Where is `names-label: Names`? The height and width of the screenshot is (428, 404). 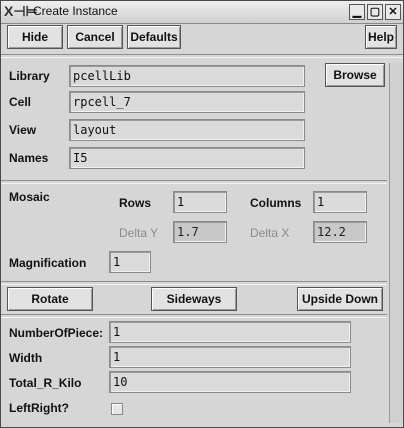 names-label: Names is located at coordinates (29, 158).